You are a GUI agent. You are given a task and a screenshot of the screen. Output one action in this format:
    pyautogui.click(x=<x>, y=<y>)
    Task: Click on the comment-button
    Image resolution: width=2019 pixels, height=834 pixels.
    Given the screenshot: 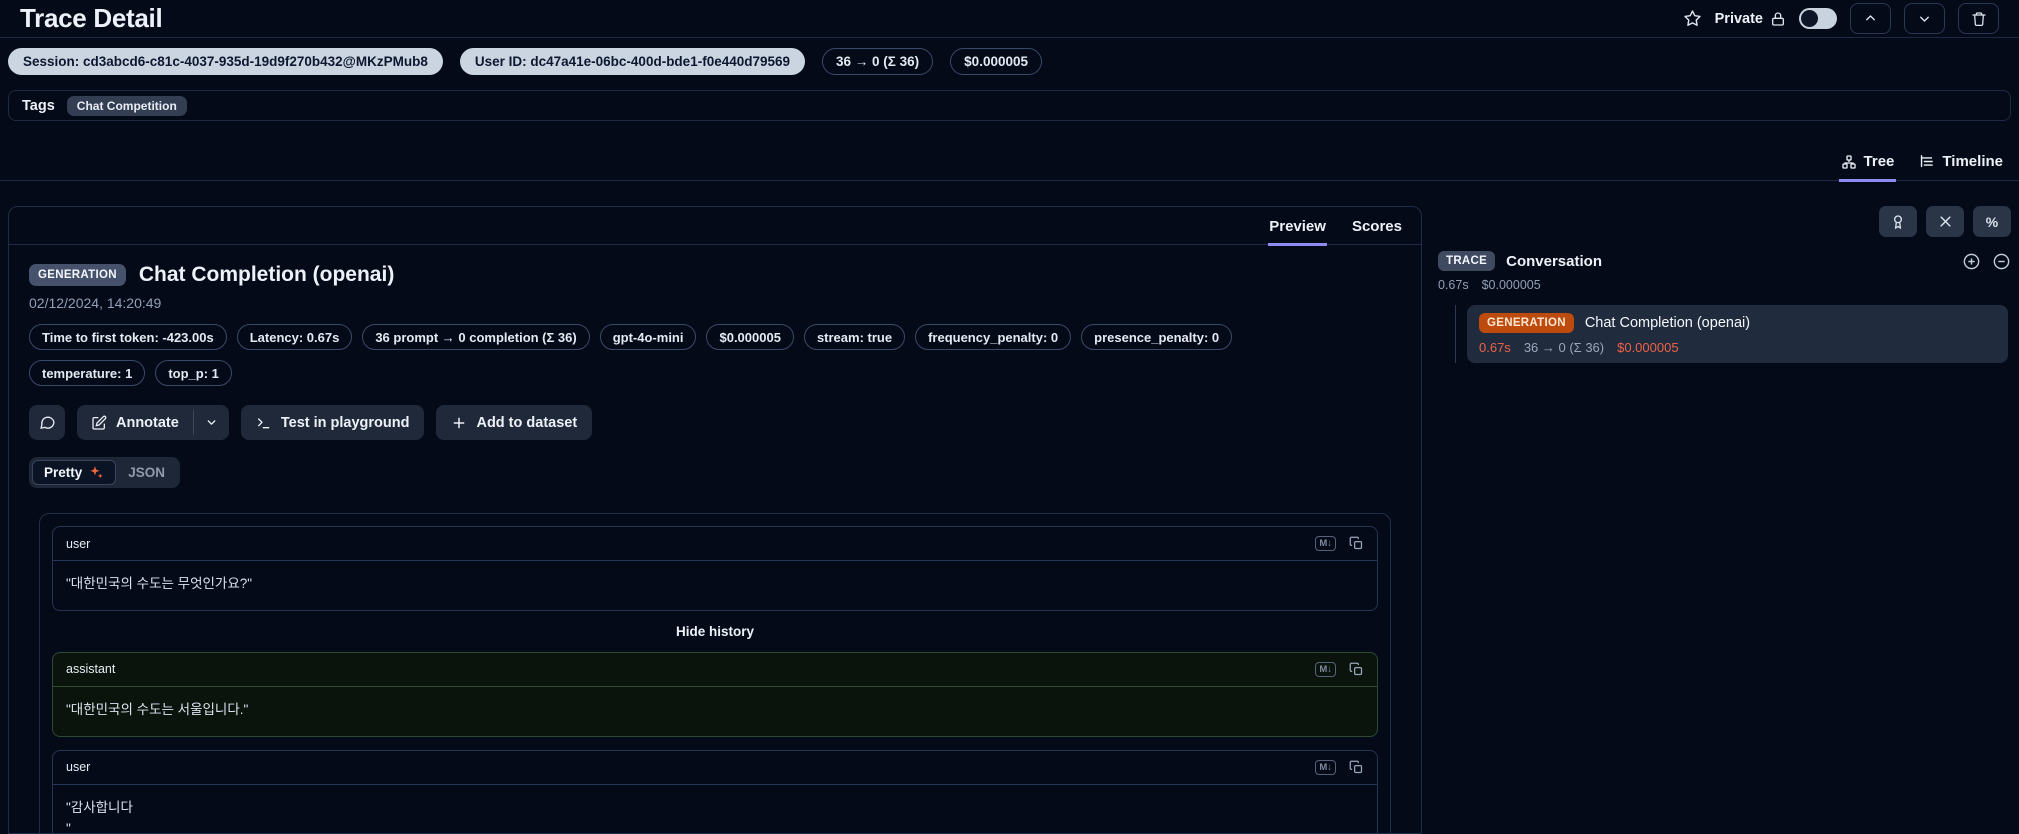 What is the action you would take?
    pyautogui.click(x=47, y=422)
    